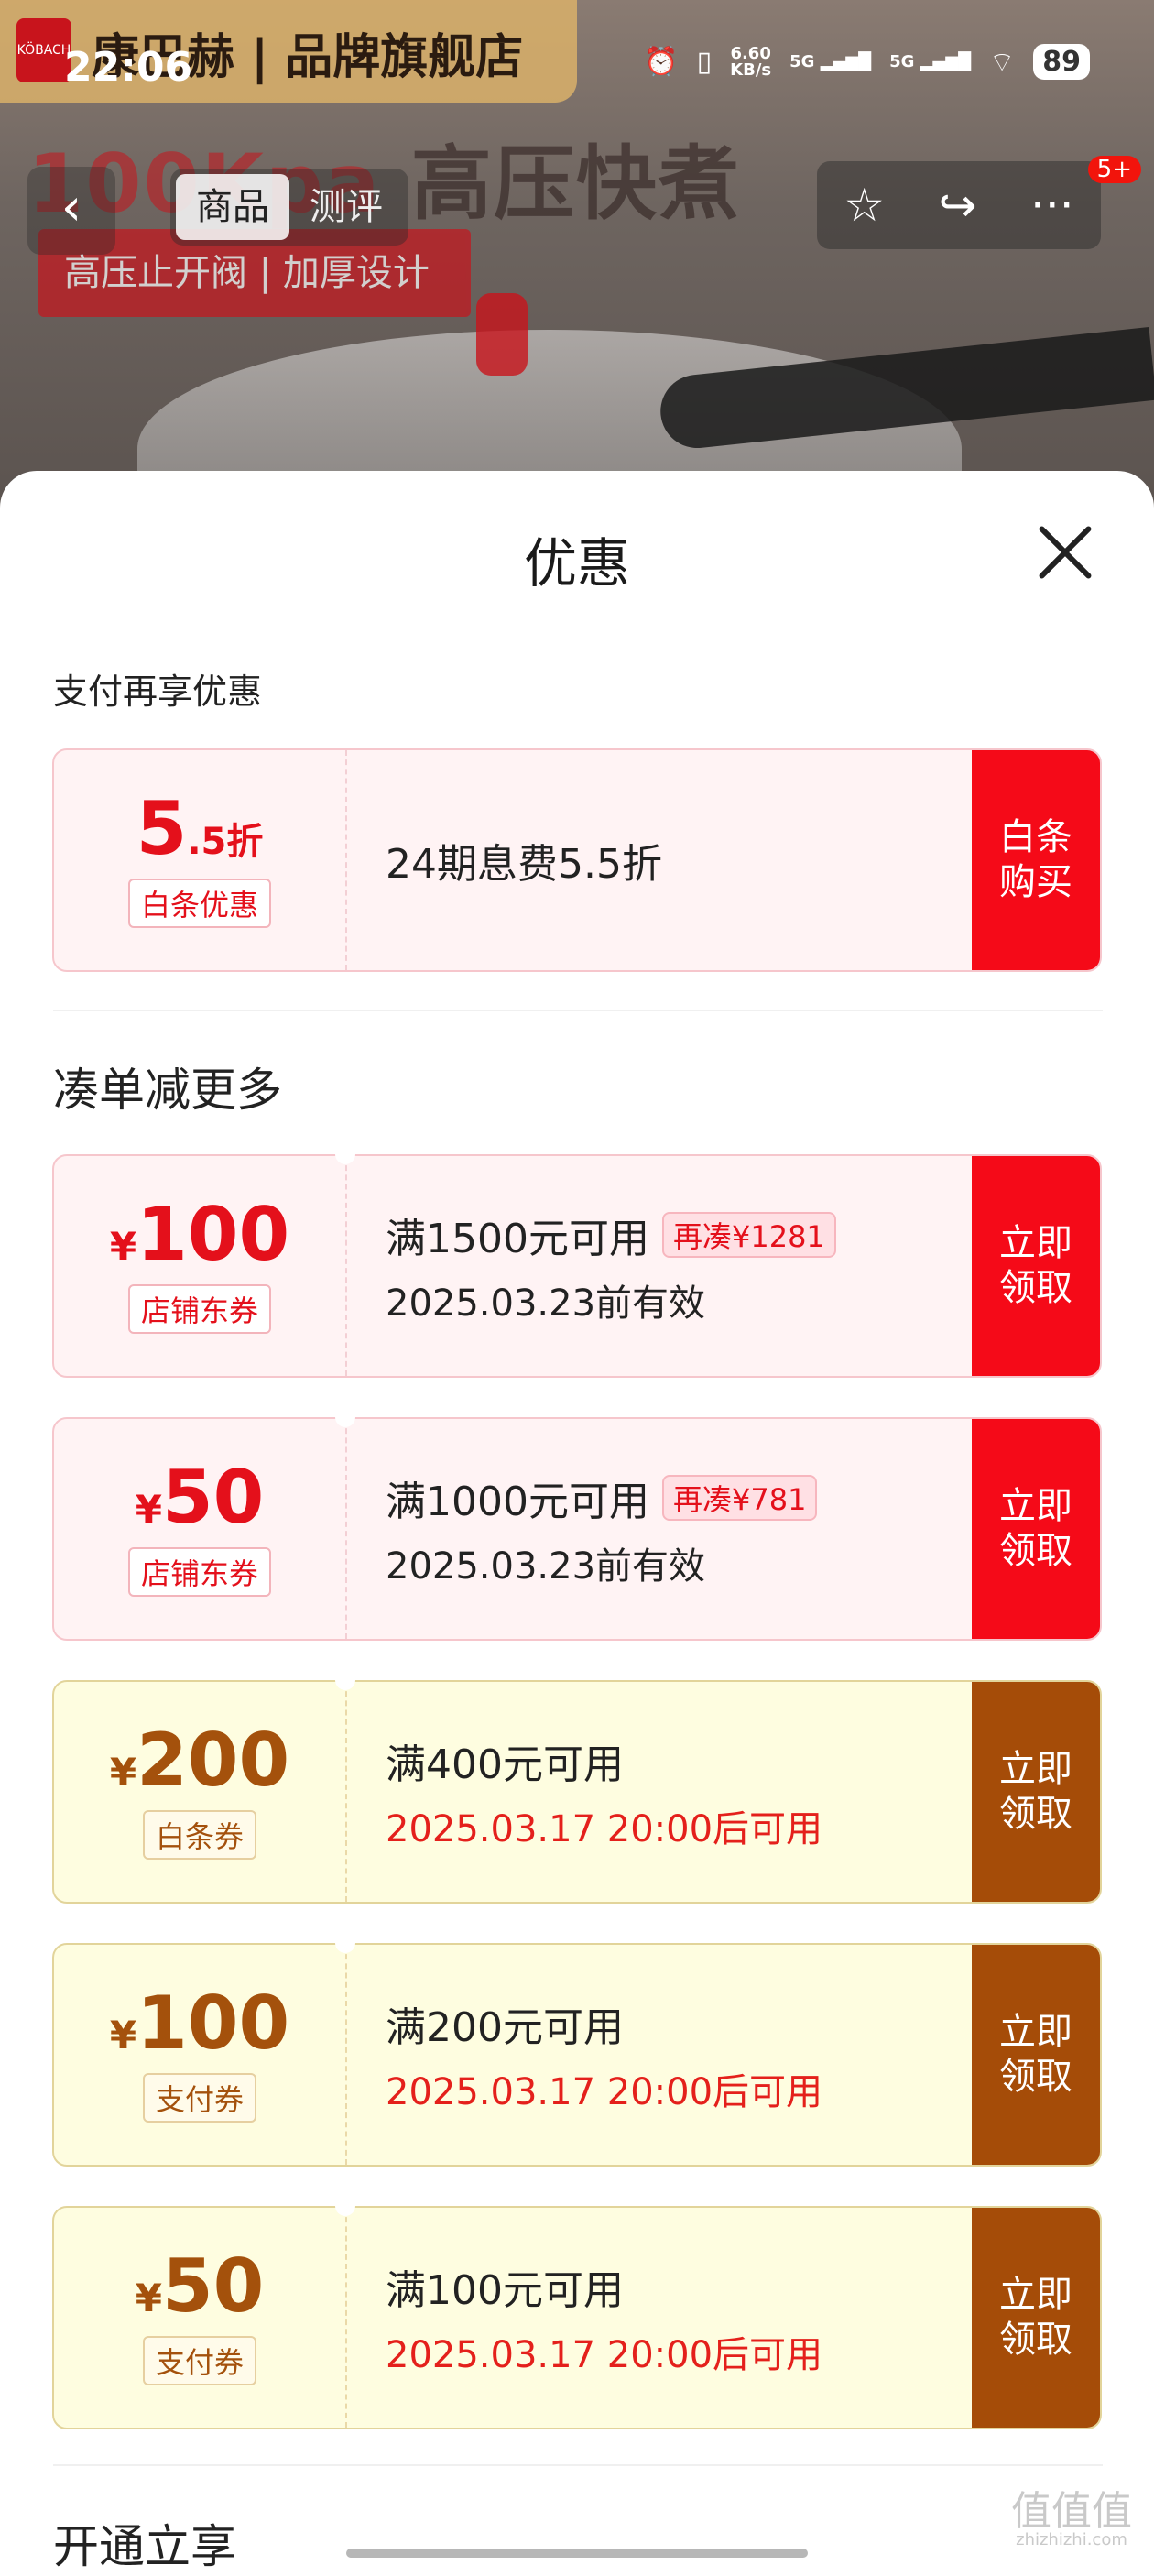 The width and height of the screenshot is (1154, 2576). Describe the element at coordinates (505, 1765) in the screenshot. I see `coupon-condition: 满400元可用` at that location.